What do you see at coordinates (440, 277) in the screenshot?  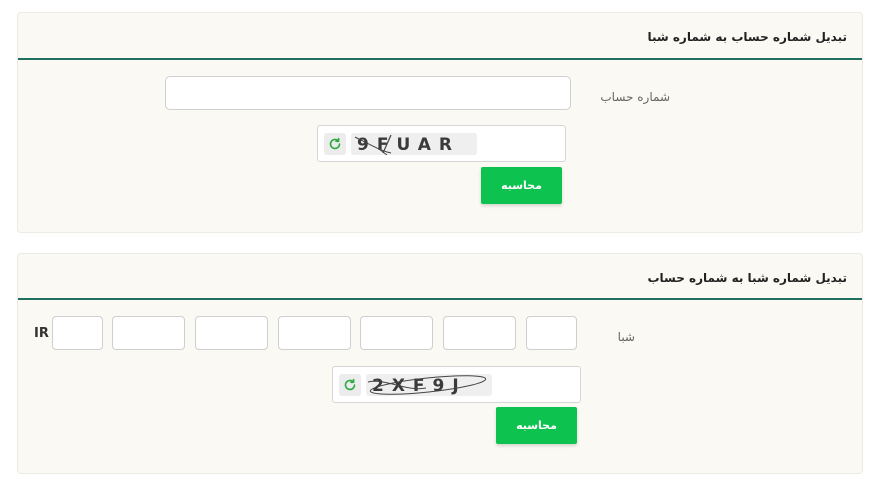 I see `panel-header: تبدیل شماره شبا به شماره حساب` at bounding box center [440, 277].